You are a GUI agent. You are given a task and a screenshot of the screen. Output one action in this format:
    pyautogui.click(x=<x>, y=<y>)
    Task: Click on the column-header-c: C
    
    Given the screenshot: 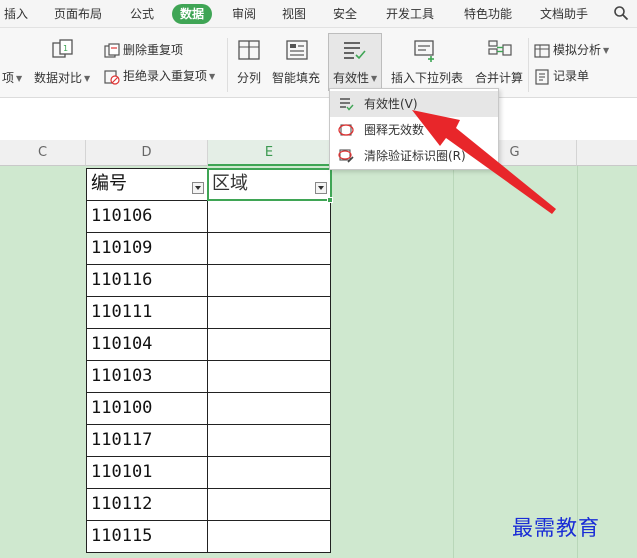 What is the action you would take?
    pyautogui.click(x=43, y=153)
    